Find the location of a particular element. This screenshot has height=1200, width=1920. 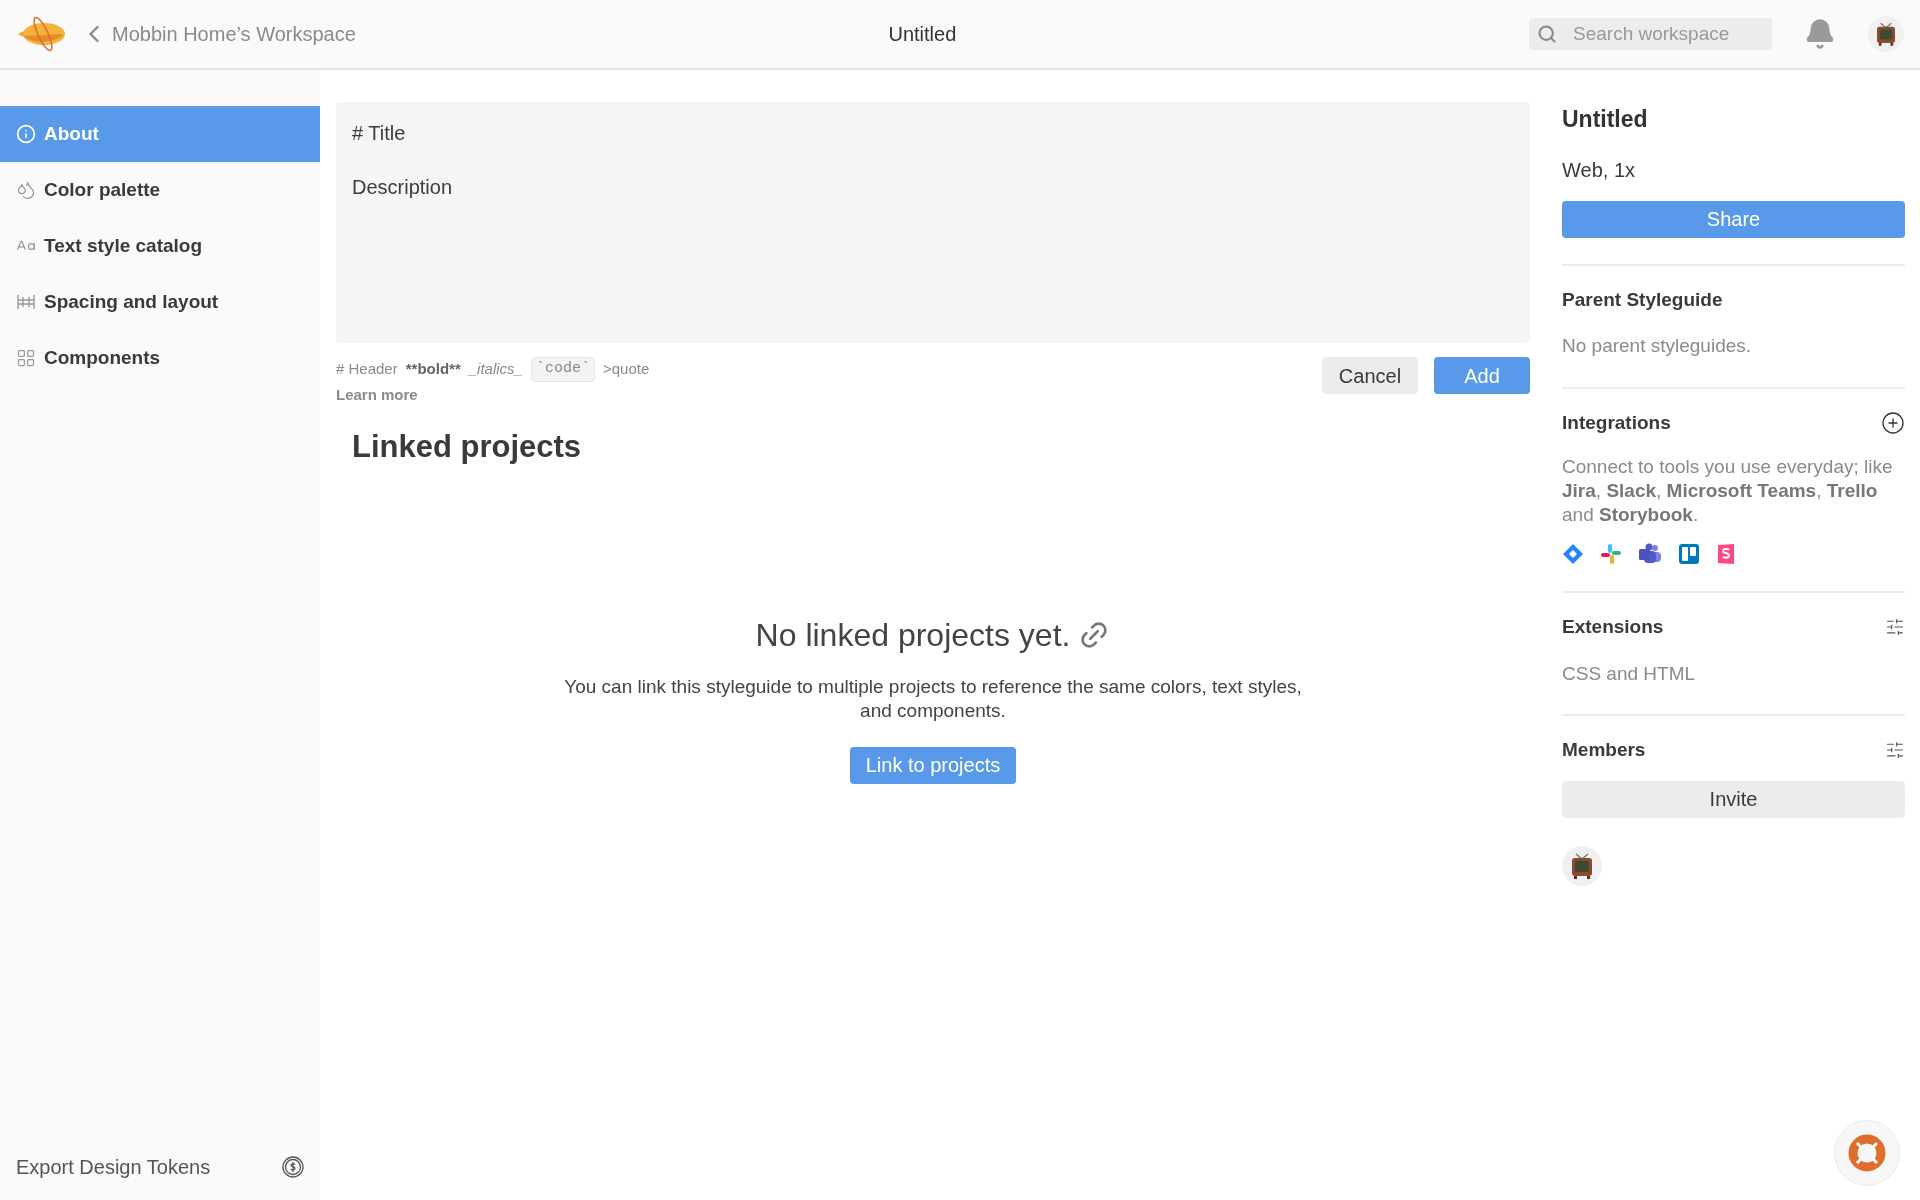

bookmark-icon is located at coordinates (1726, 554).